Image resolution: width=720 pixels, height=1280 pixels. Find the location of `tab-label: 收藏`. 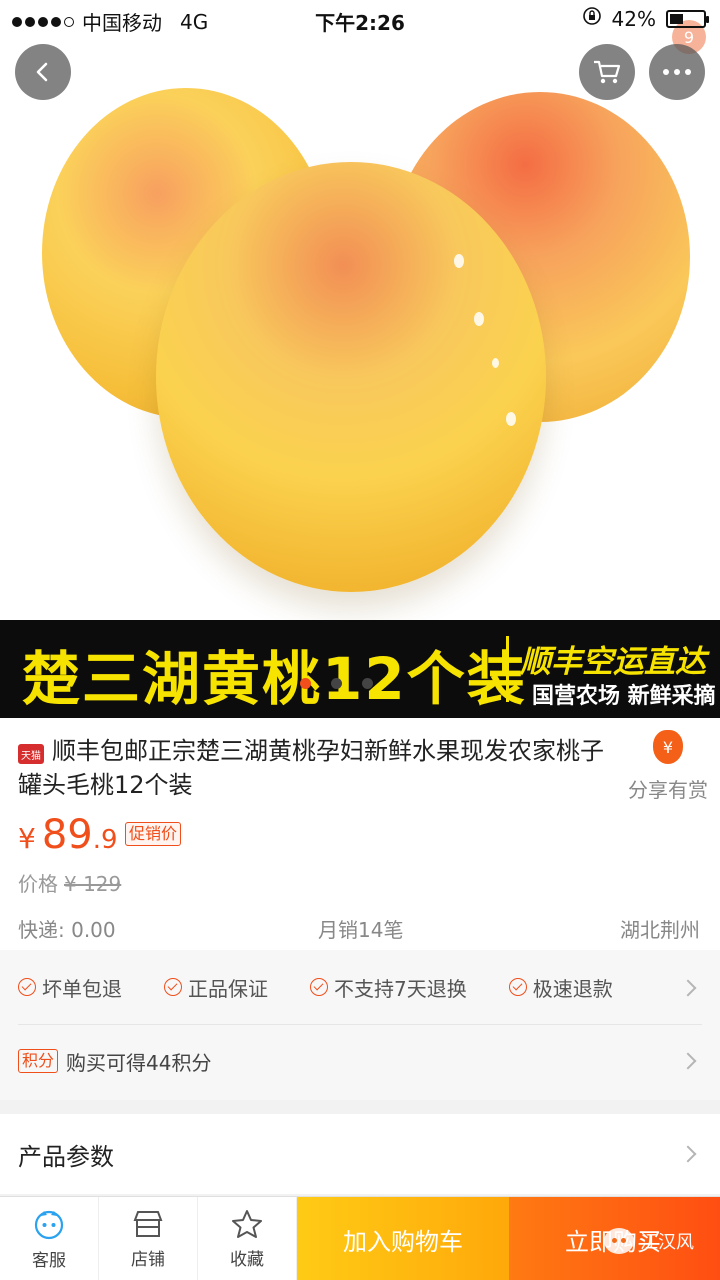

tab-label: 收藏 is located at coordinates (247, 1259).